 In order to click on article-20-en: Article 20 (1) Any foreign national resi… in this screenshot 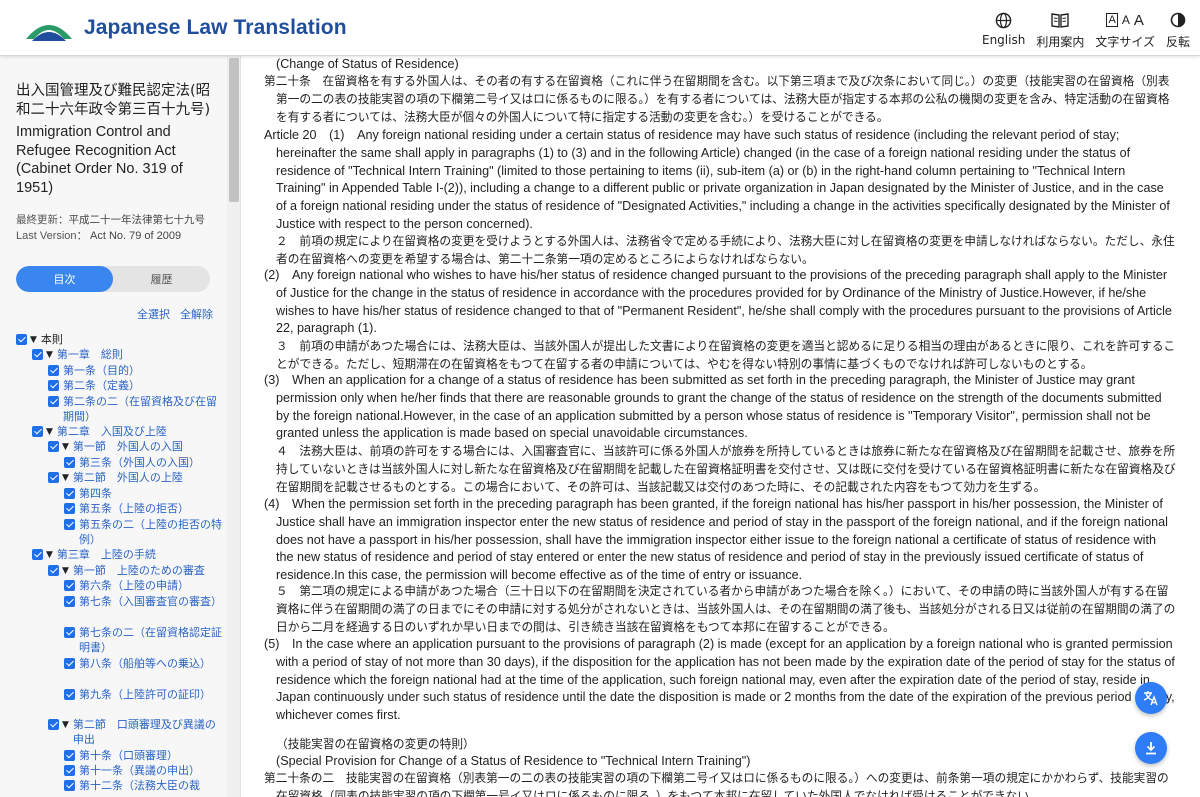, I will do `click(720, 180)`.